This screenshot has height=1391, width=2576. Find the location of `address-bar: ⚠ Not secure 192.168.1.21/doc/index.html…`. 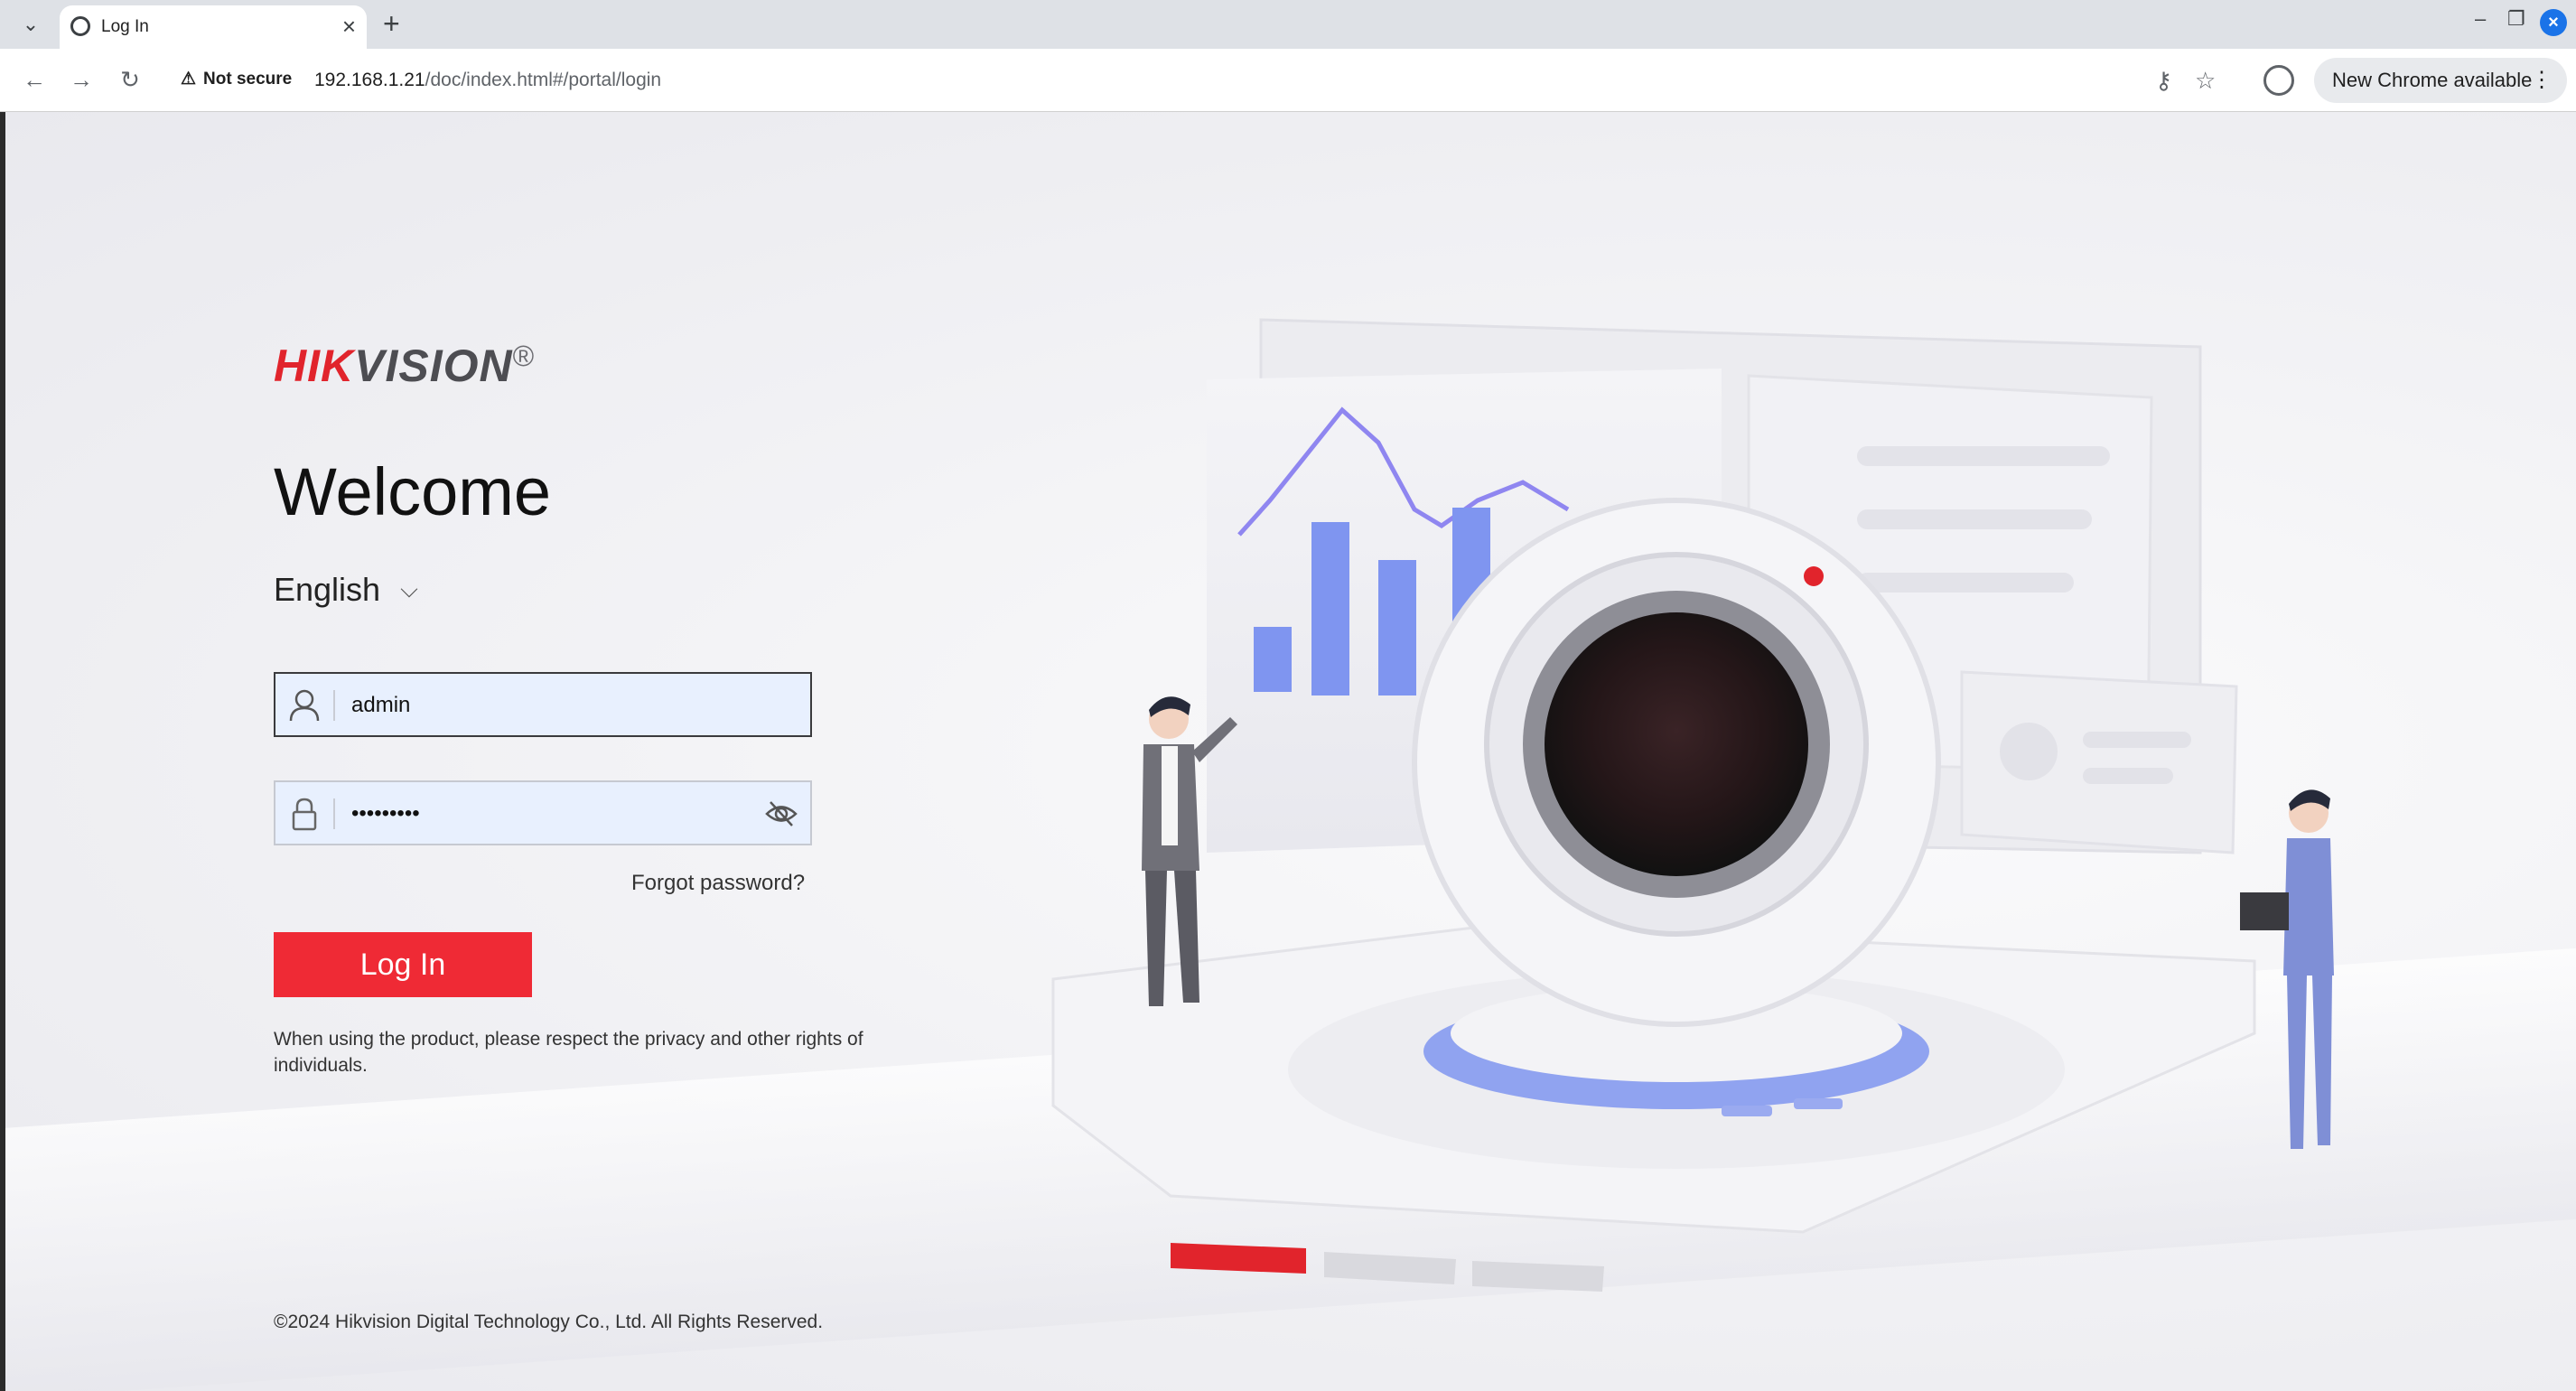

address-bar: ⚠ Not secure 192.168.1.21/doc/index.html… is located at coordinates (1193, 80).